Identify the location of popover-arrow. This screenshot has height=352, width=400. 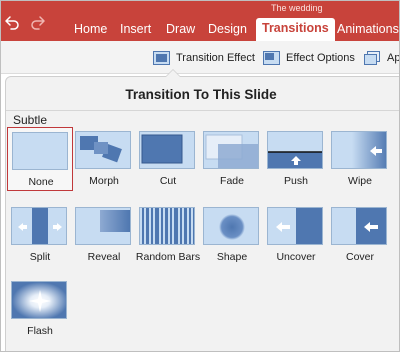
(173, 73).